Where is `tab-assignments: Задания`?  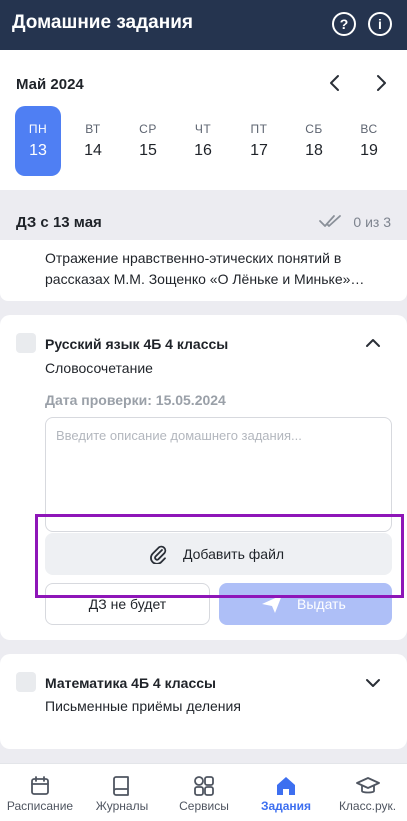
tab-assignments: Задания is located at coordinates (286, 792).